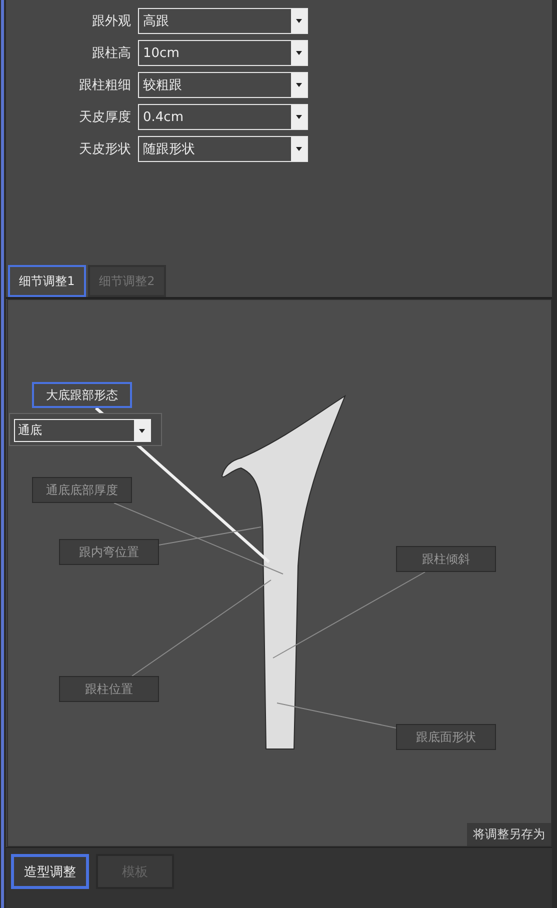 Image resolution: width=557 pixels, height=908 pixels. I want to click on callout-label: 通底底部厚度, so click(82, 490).